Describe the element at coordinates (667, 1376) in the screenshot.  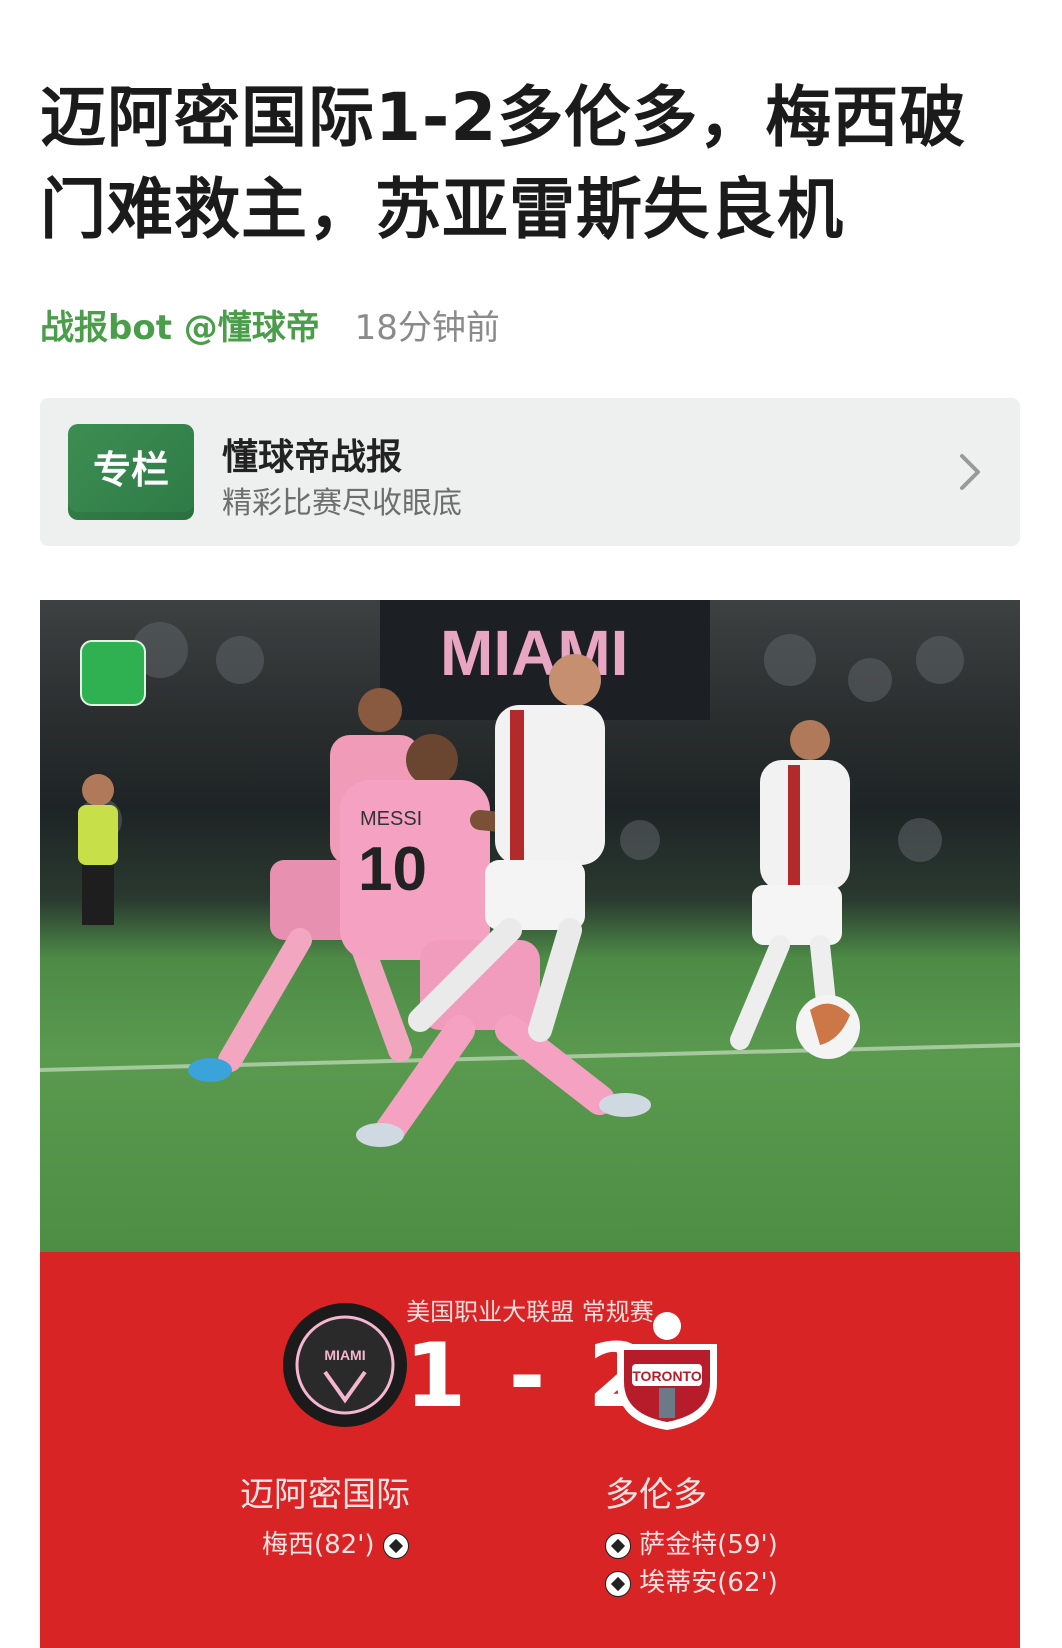
I see `away-logo-text: TORONTO` at that location.